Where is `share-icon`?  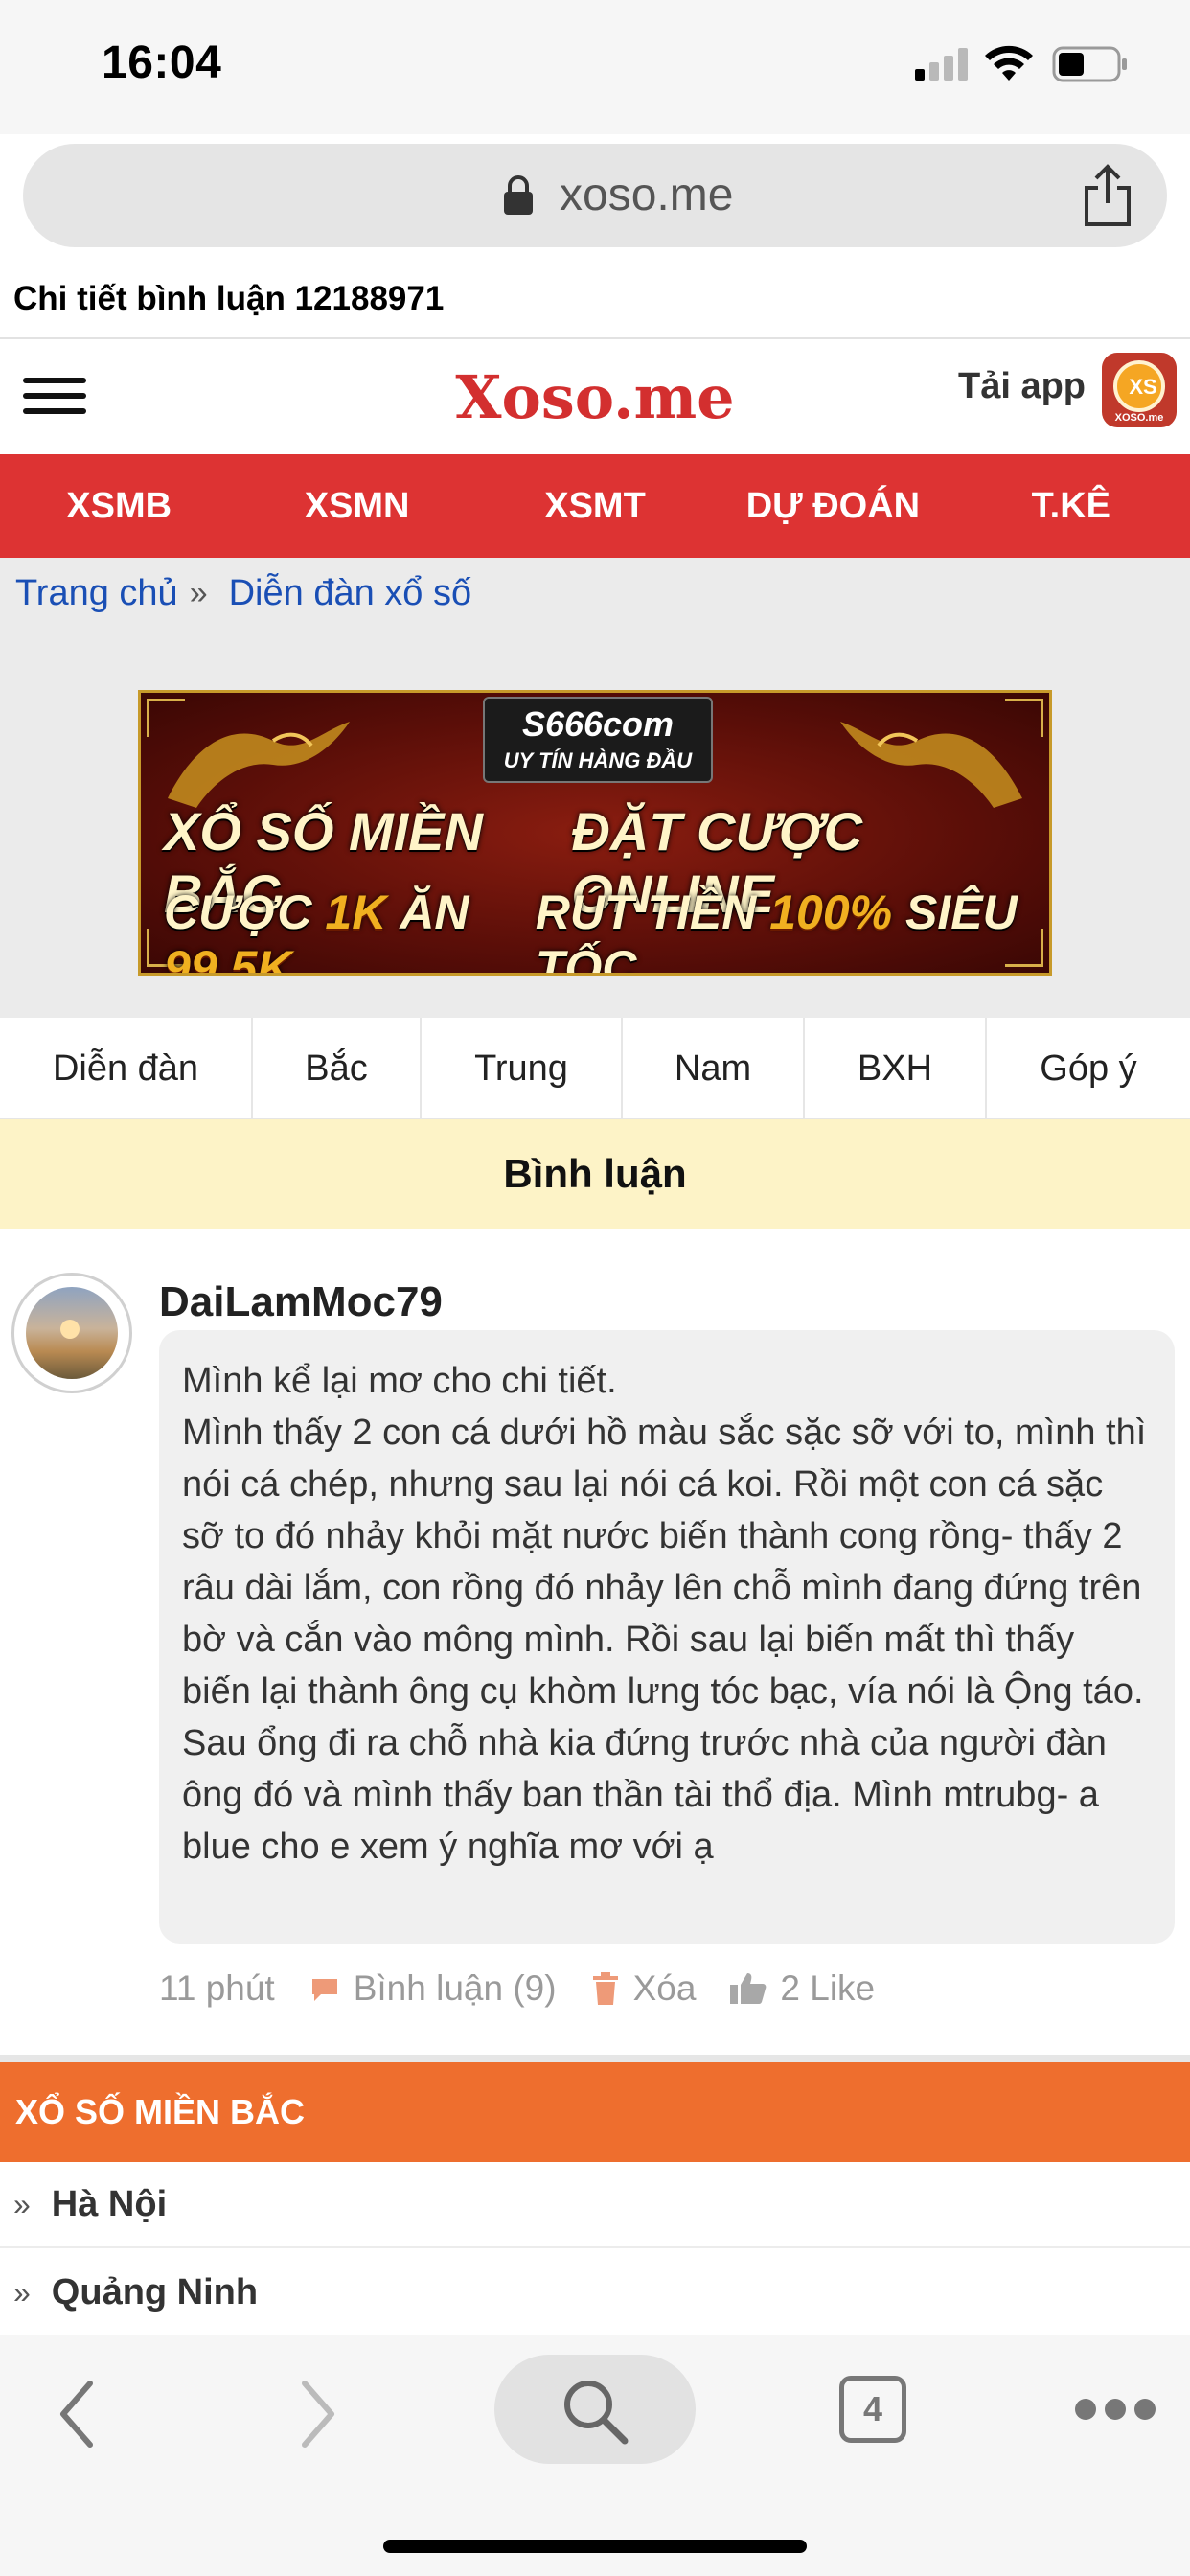
share-icon is located at coordinates (1107, 194).